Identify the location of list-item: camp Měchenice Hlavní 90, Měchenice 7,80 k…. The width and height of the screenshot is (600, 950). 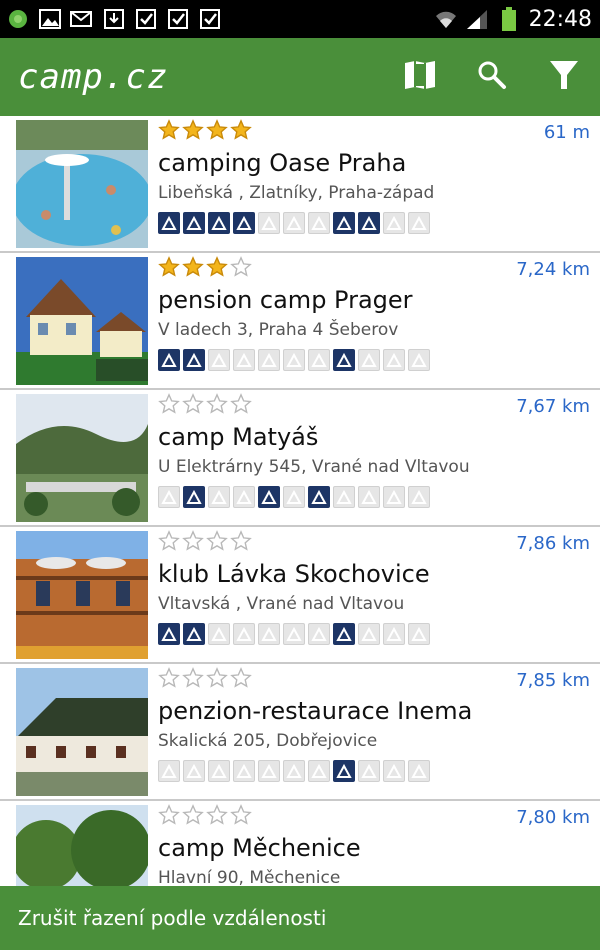
(300, 843).